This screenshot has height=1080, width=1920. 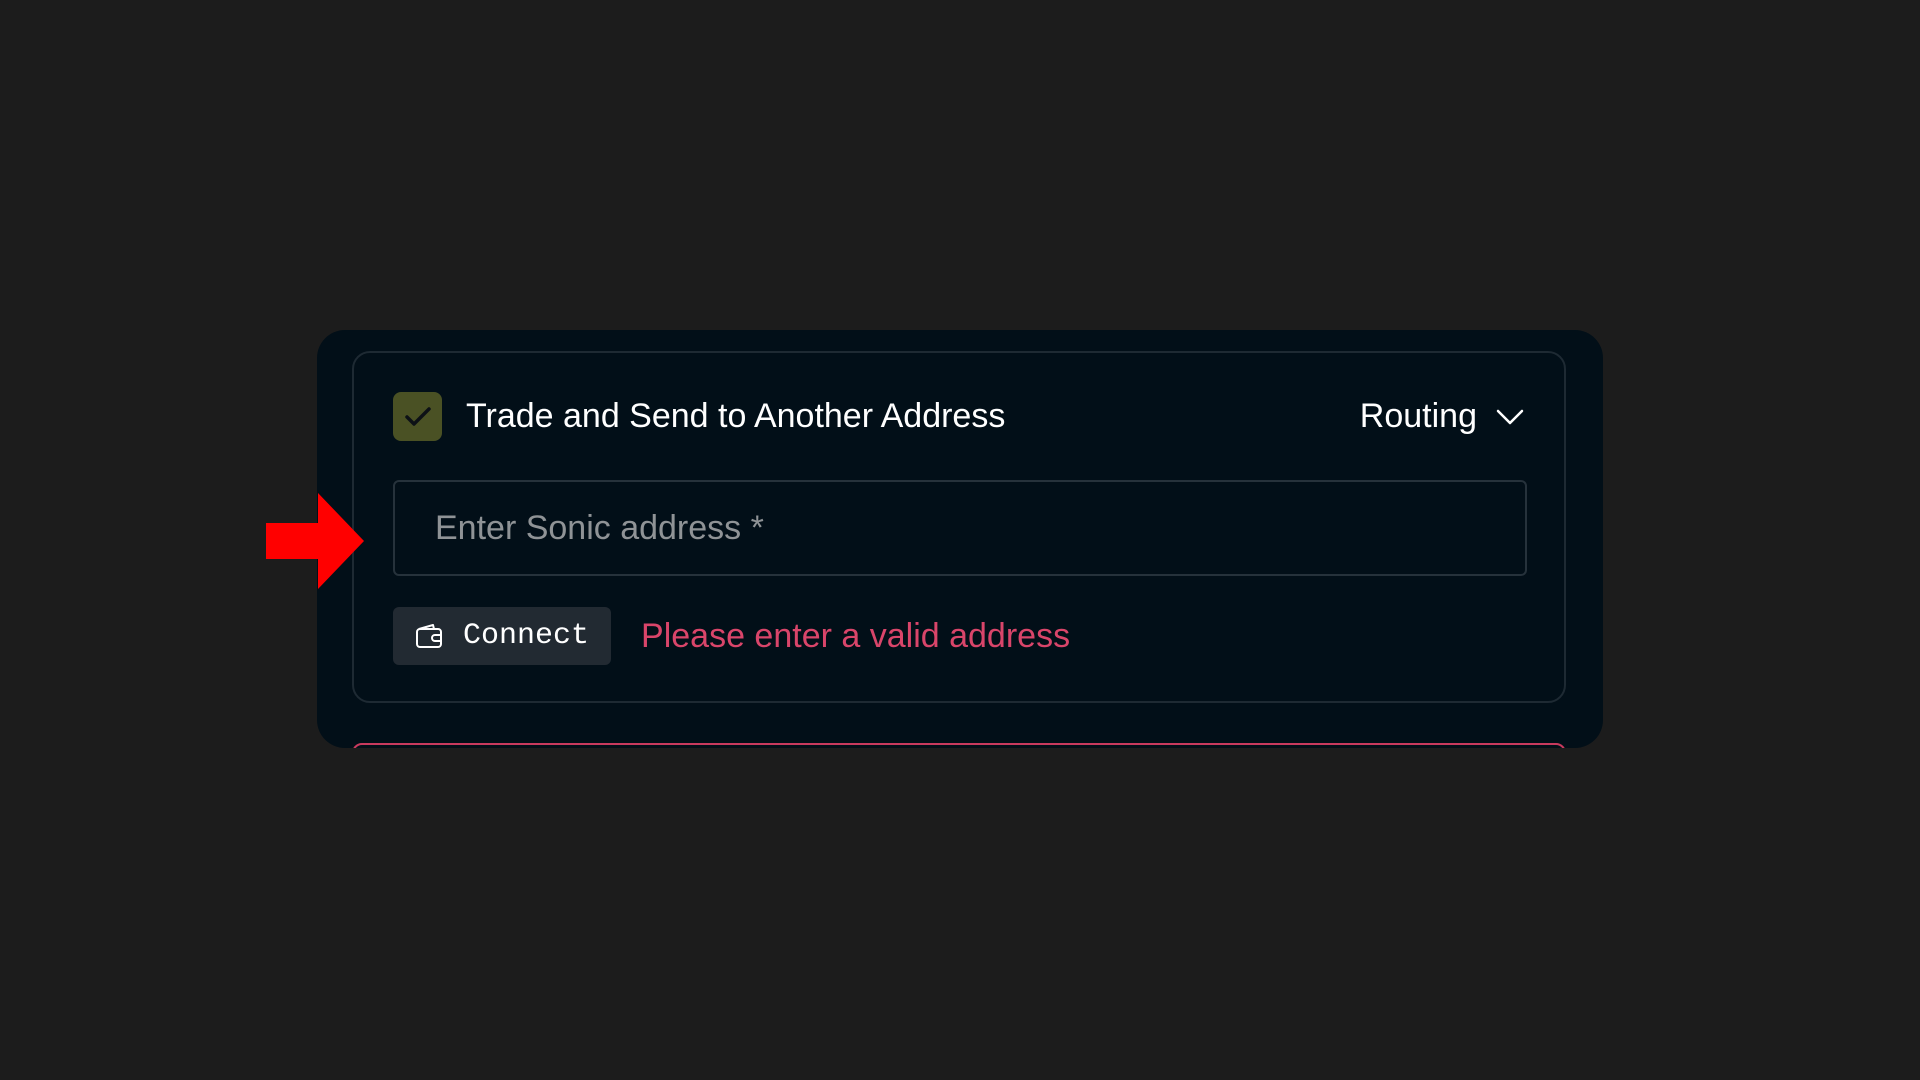 I want to click on red-arrow-pointer-icon, so click(x=315, y=541).